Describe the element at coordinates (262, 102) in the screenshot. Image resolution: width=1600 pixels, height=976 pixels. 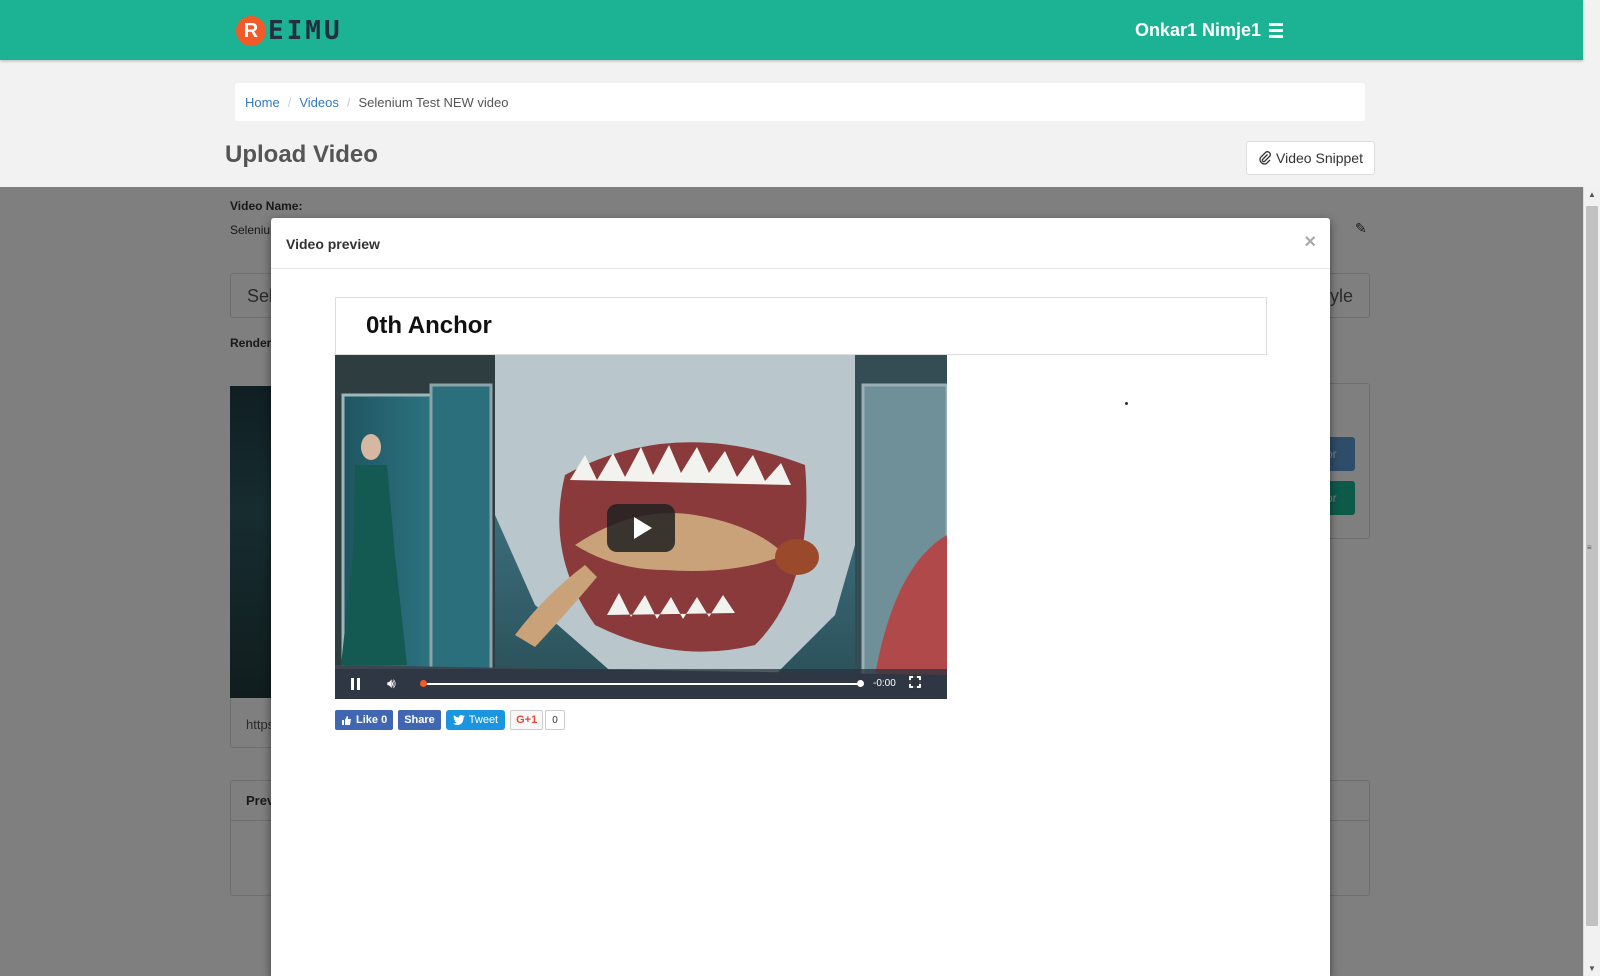
I see `breadcrumb-home: Home` at that location.